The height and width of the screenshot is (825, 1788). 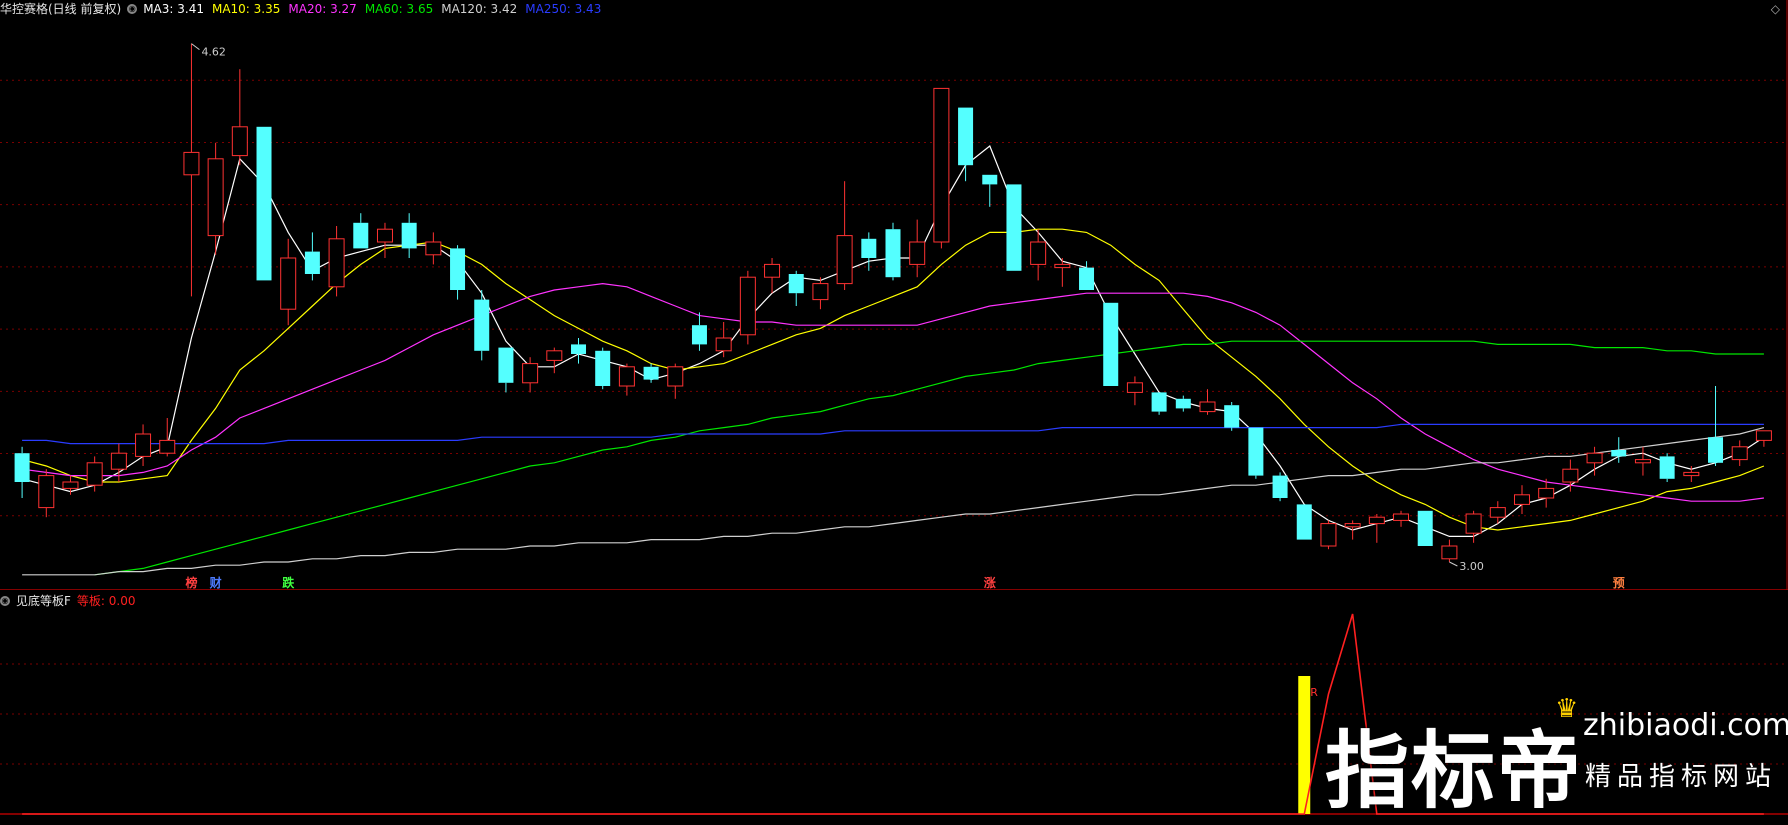 What do you see at coordinates (1556, 757) in the screenshot?
I see `watermark: ♛ 指标帝 zhibiaodi.com 精品指标网站` at bounding box center [1556, 757].